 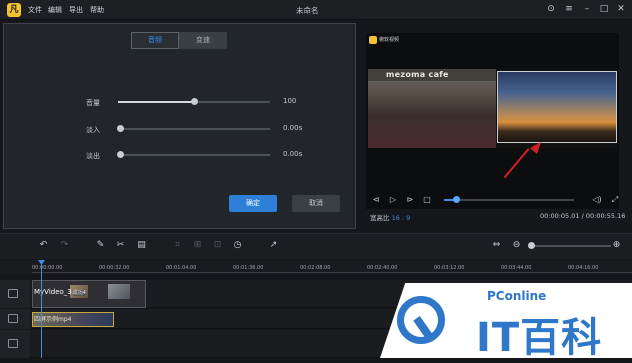 I want to click on clip-thumbnail, so click(x=119, y=291).